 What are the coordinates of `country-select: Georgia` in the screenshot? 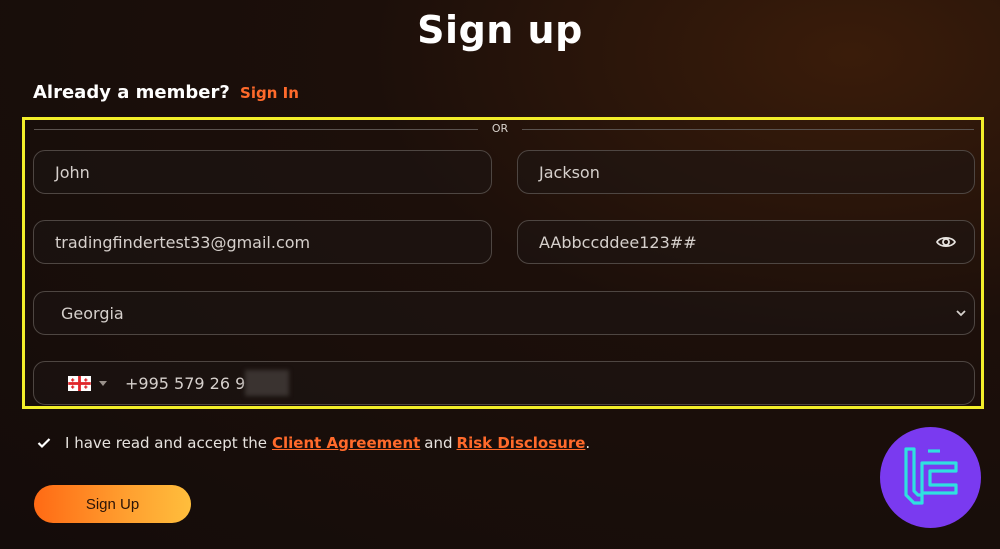 It's located at (504, 313).